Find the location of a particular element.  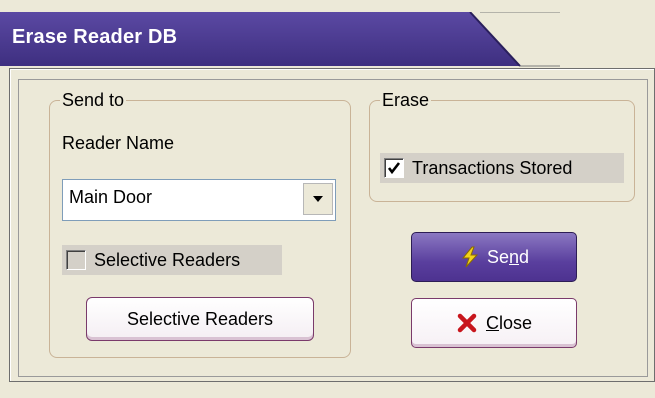

send-label-mnemonic: n is located at coordinates (514, 256).